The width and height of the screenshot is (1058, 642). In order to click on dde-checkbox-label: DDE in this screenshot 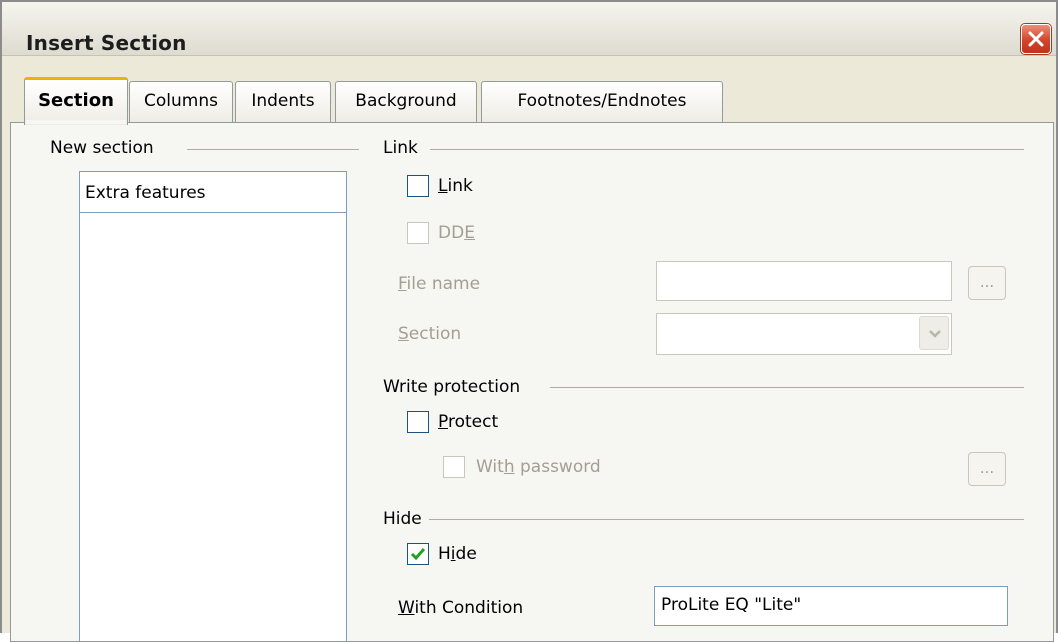, I will do `click(456, 233)`.